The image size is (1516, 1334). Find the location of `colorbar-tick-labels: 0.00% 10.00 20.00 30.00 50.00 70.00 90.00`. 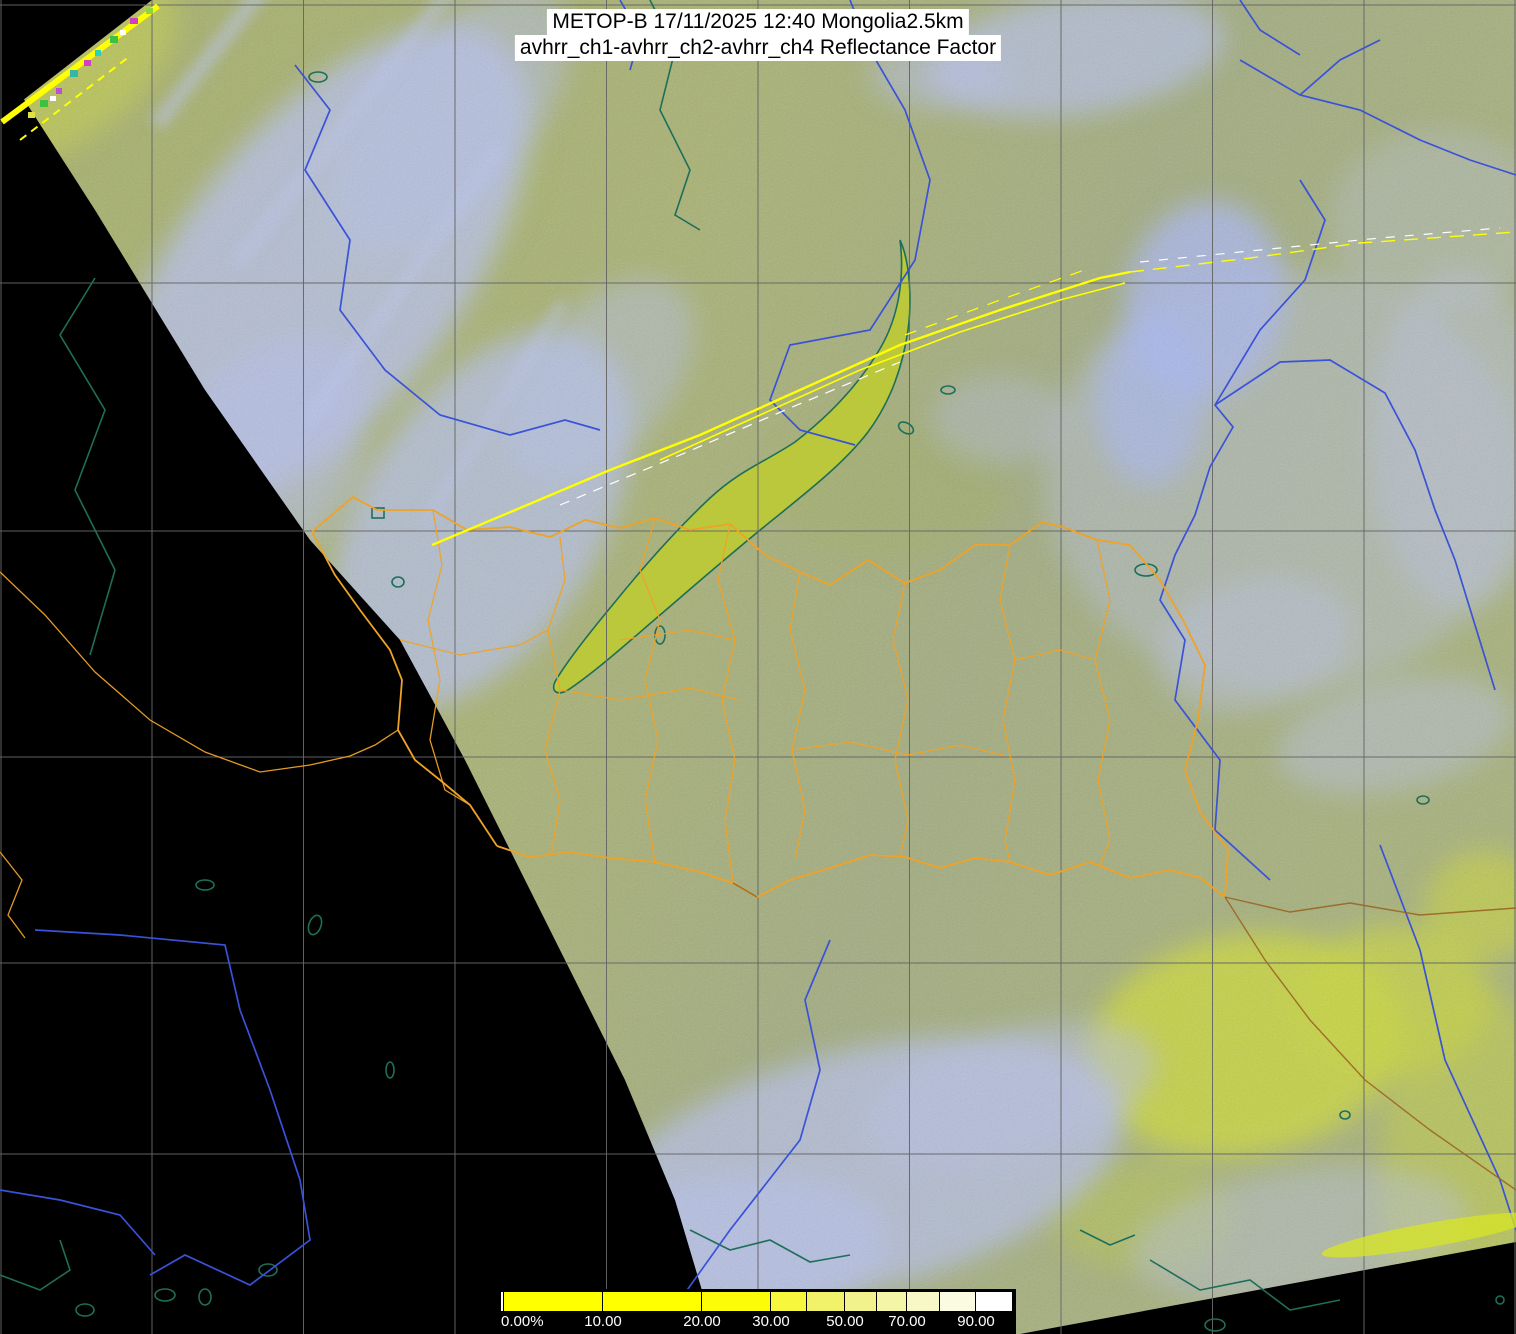

colorbar-tick-labels: 0.00% 10.00 20.00 30.00 50.00 70.00 90.00 is located at coordinates (757, 1322).